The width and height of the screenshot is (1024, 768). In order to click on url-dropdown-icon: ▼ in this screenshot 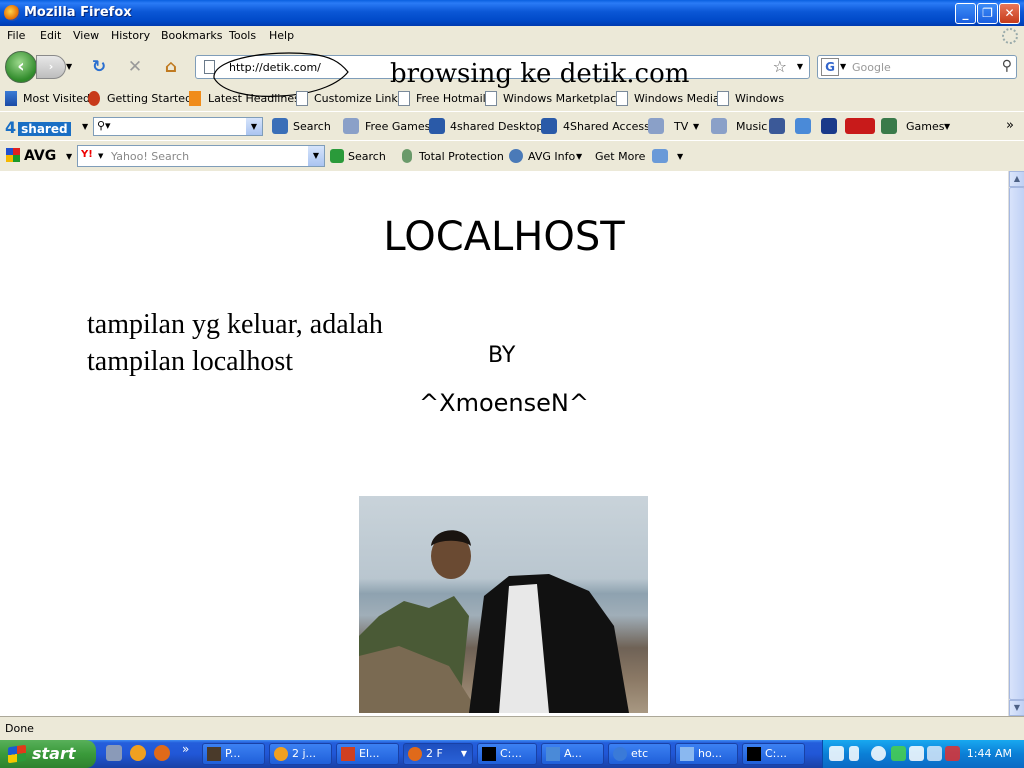, I will do `click(800, 66)`.